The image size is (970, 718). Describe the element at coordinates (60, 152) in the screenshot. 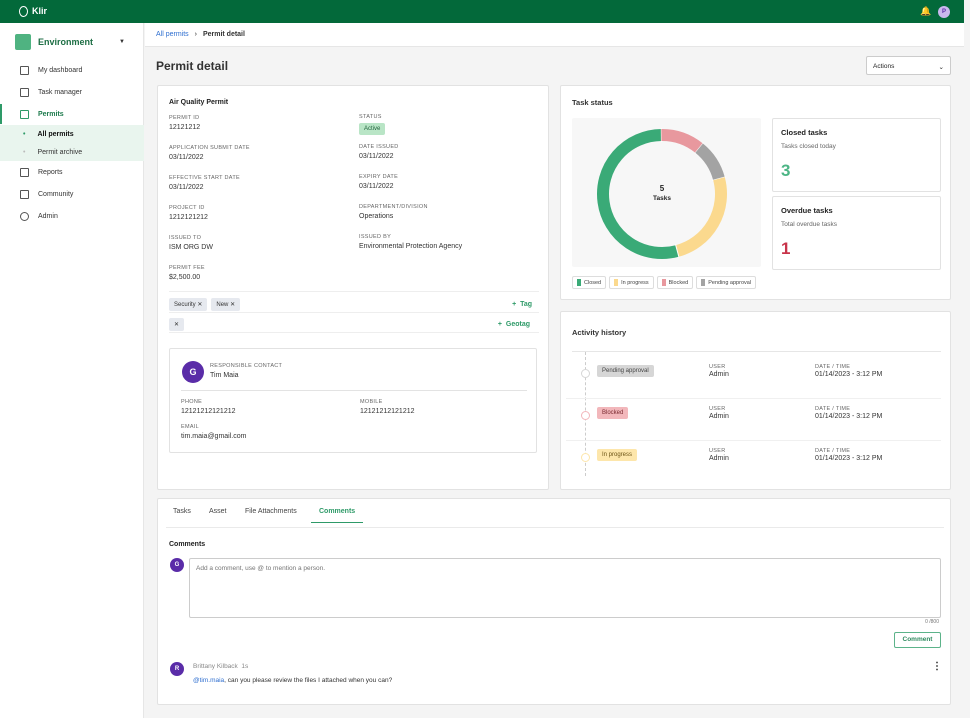

I see `sidebar-item-label: Permit archive` at that location.